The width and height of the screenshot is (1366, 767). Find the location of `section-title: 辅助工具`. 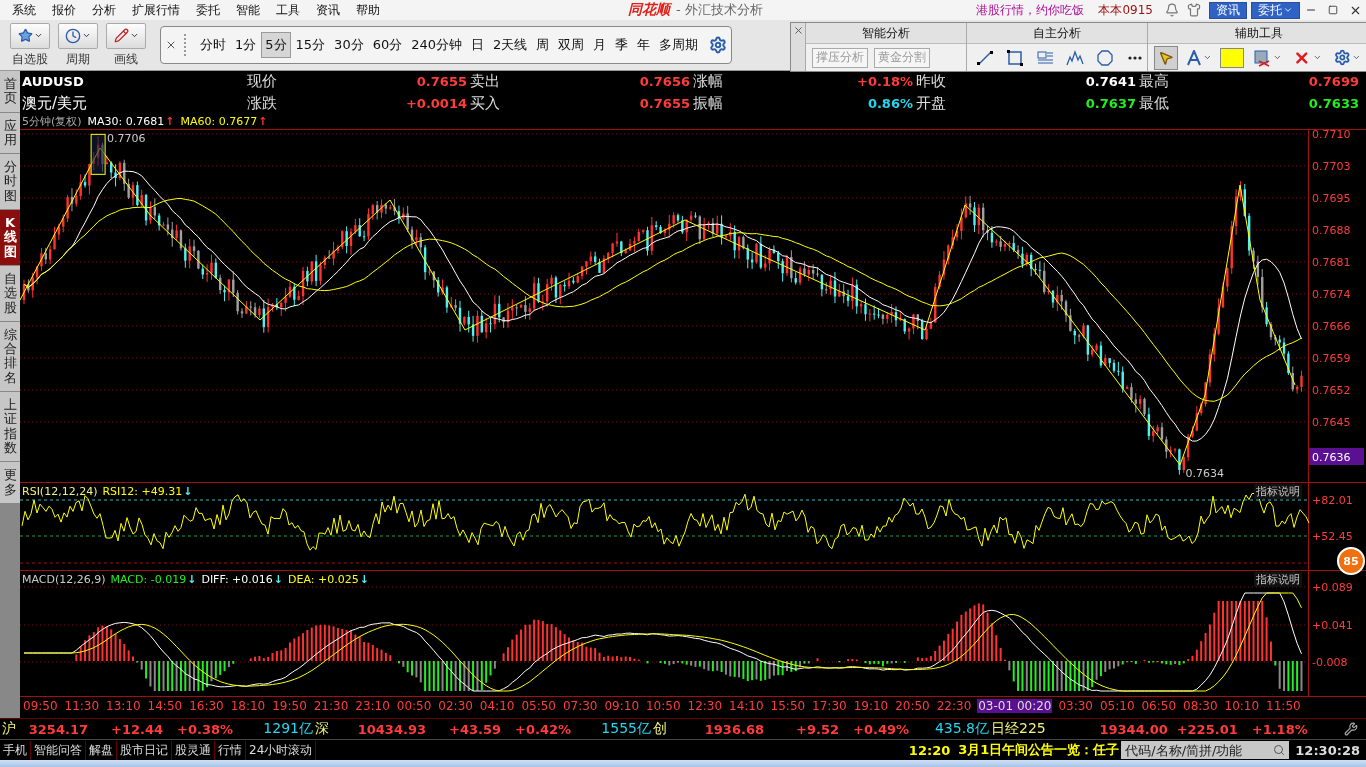

section-title: 辅助工具 is located at coordinates (1257, 33).